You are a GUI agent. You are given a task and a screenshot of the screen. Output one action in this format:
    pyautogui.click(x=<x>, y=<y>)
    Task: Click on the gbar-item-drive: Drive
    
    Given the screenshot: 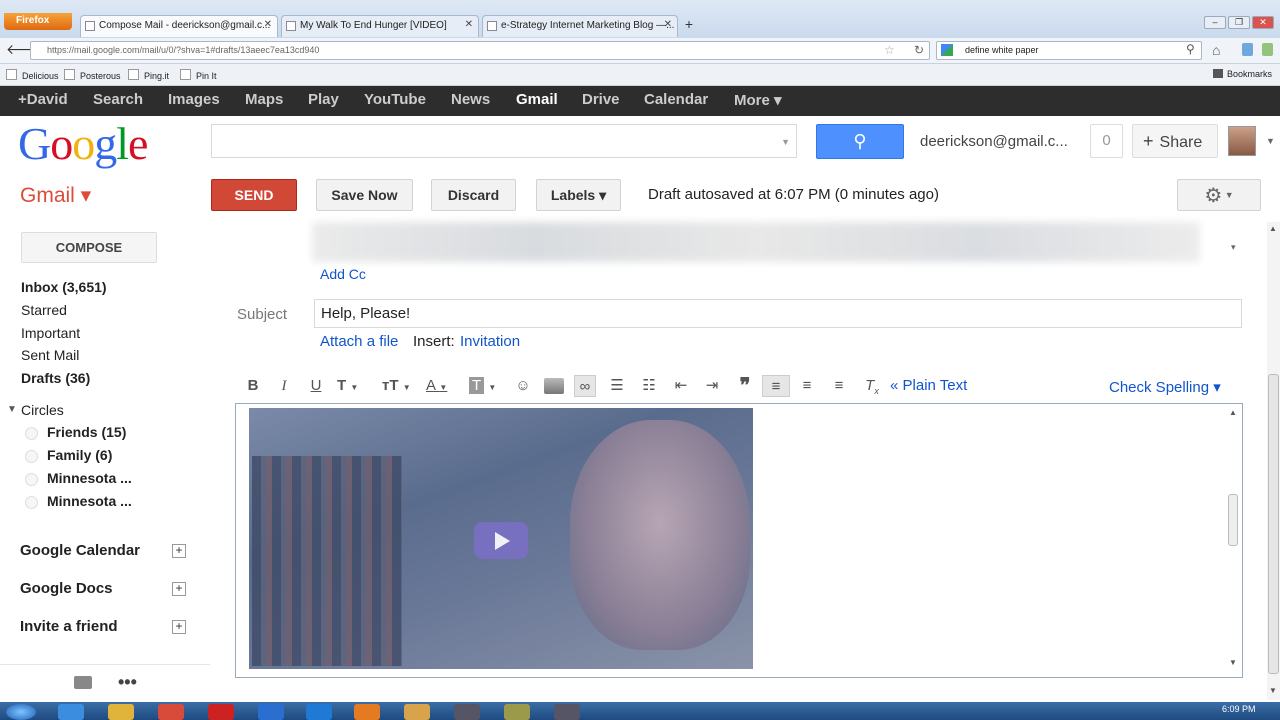 What is the action you would take?
    pyautogui.click(x=601, y=99)
    